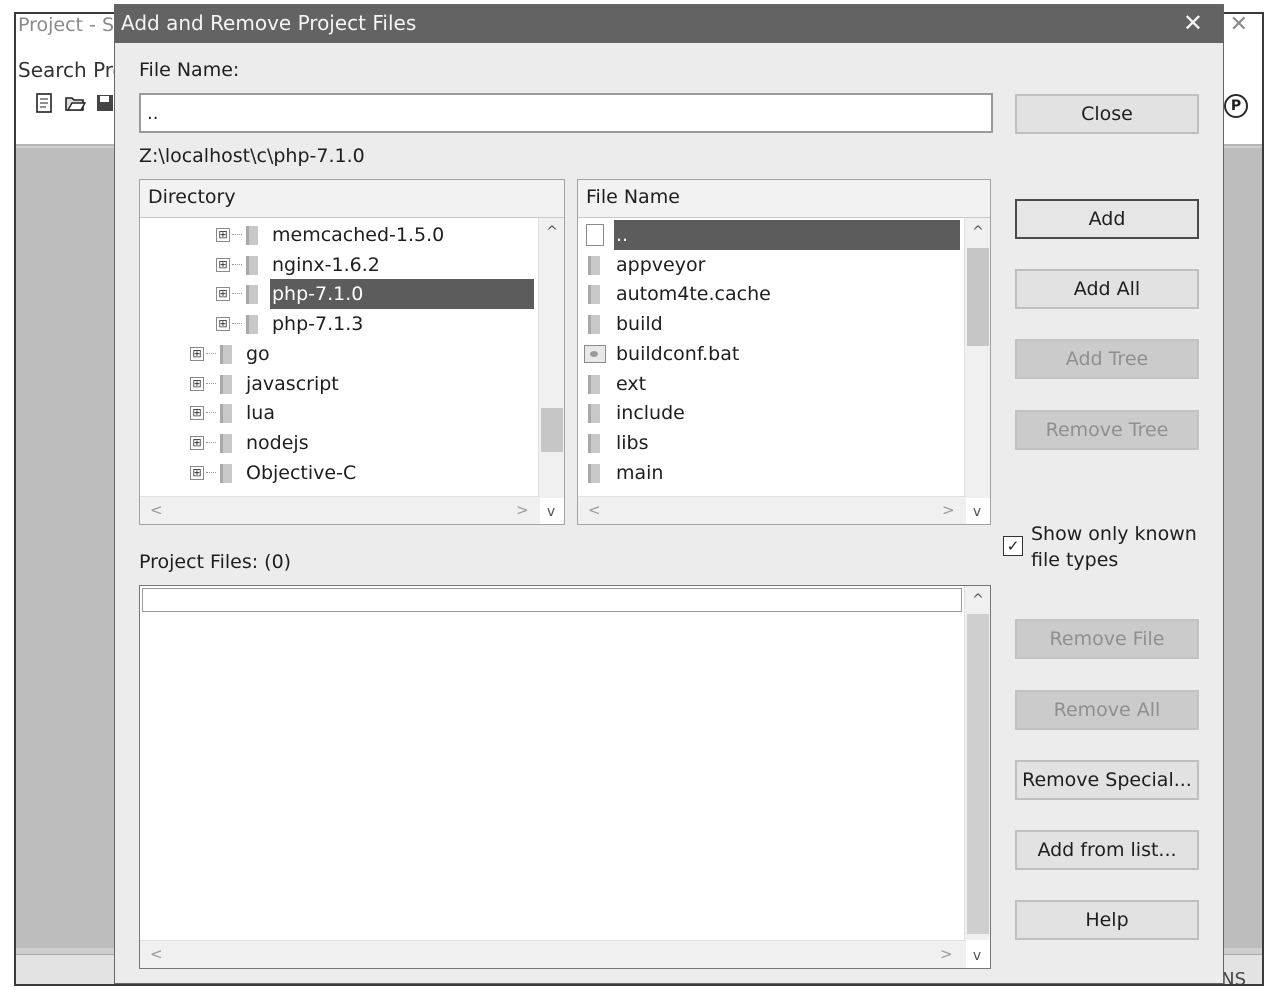 The width and height of the screenshot is (1276, 1001). What do you see at coordinates (338, 354) in the screenshot?
I see `directory-item: ⊞ go` at bounding box center [338, 354].